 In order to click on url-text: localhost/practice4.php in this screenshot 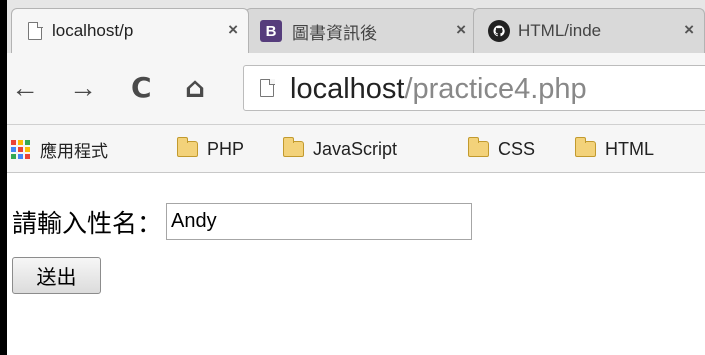, I will do `click(438, 89)`.